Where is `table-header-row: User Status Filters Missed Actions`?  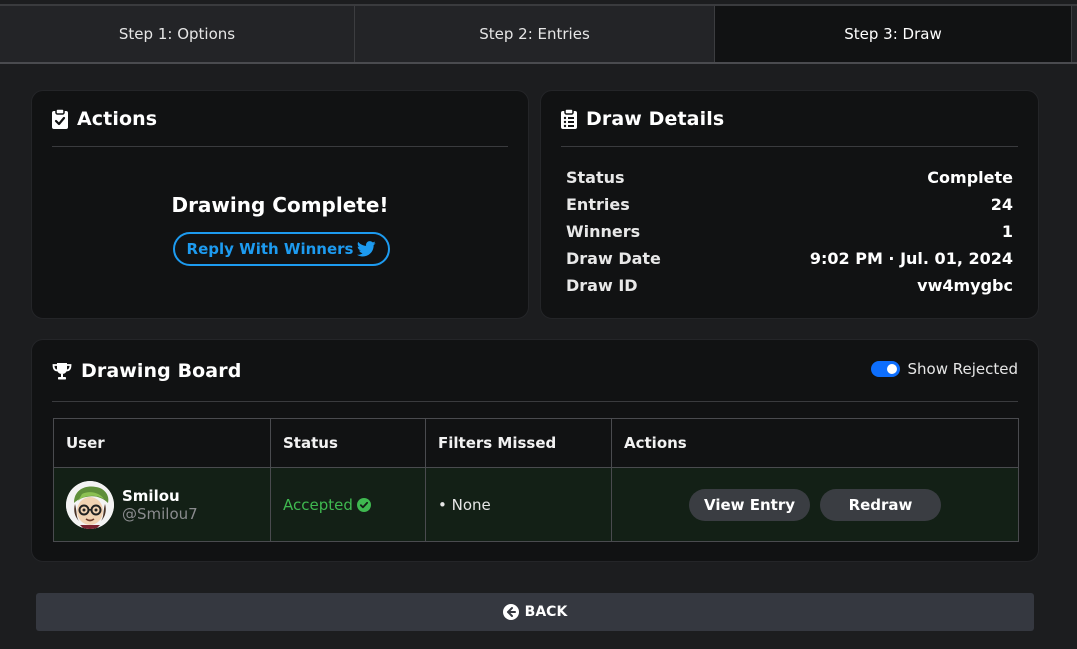 table-header-row: User Status Filters Missed Actions is located at coordinates (536, 443).